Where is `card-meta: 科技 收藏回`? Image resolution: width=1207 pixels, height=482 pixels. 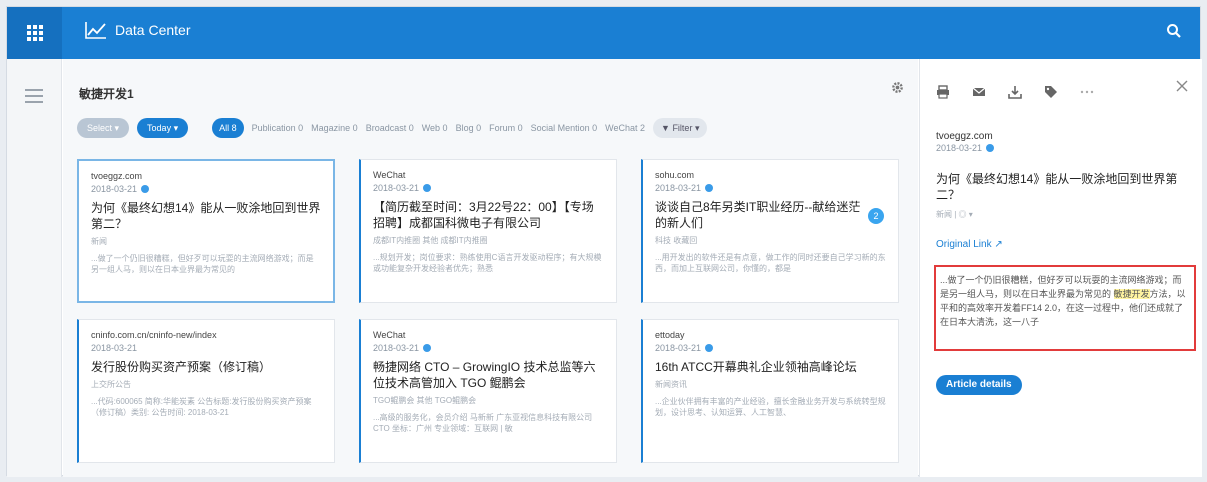 card-meta: 科技 收藏回 is located at coordinates (676, 240).